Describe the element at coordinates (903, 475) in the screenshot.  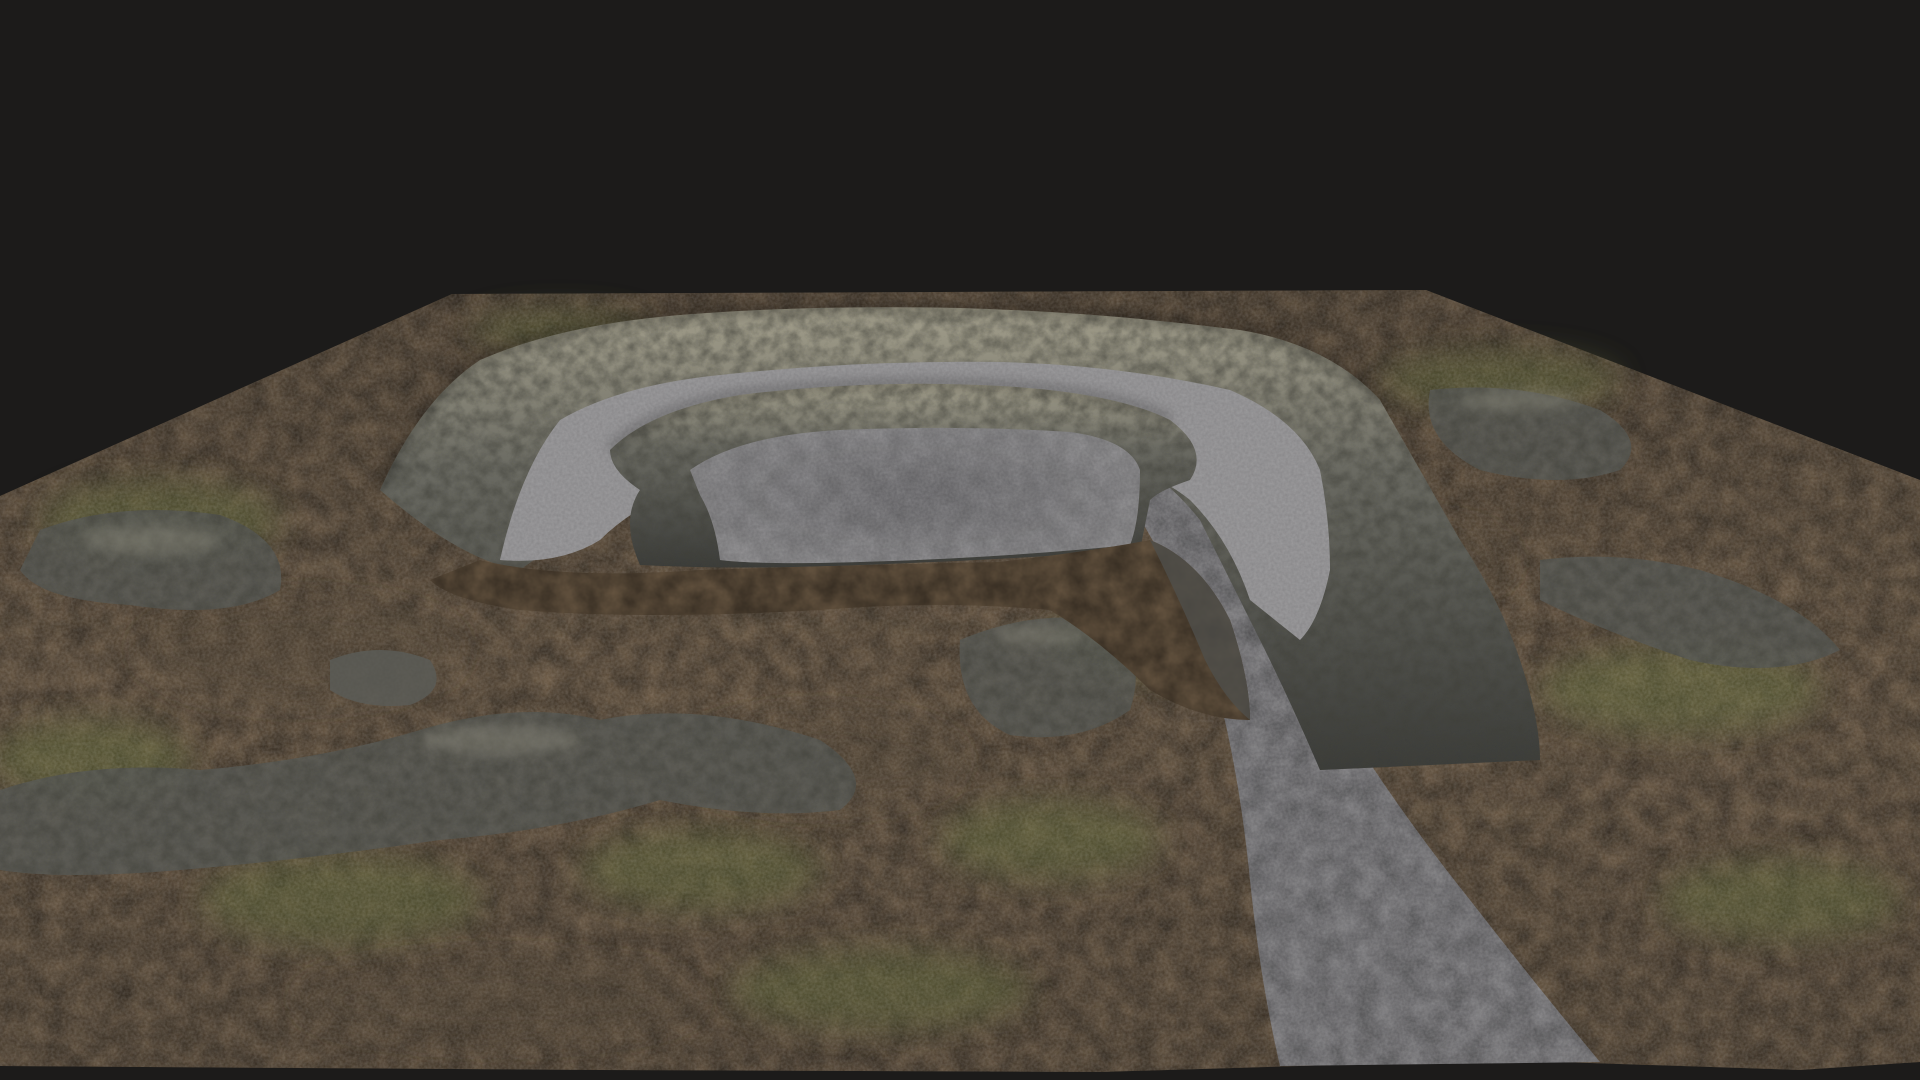
I see `inner-pit` at that location.